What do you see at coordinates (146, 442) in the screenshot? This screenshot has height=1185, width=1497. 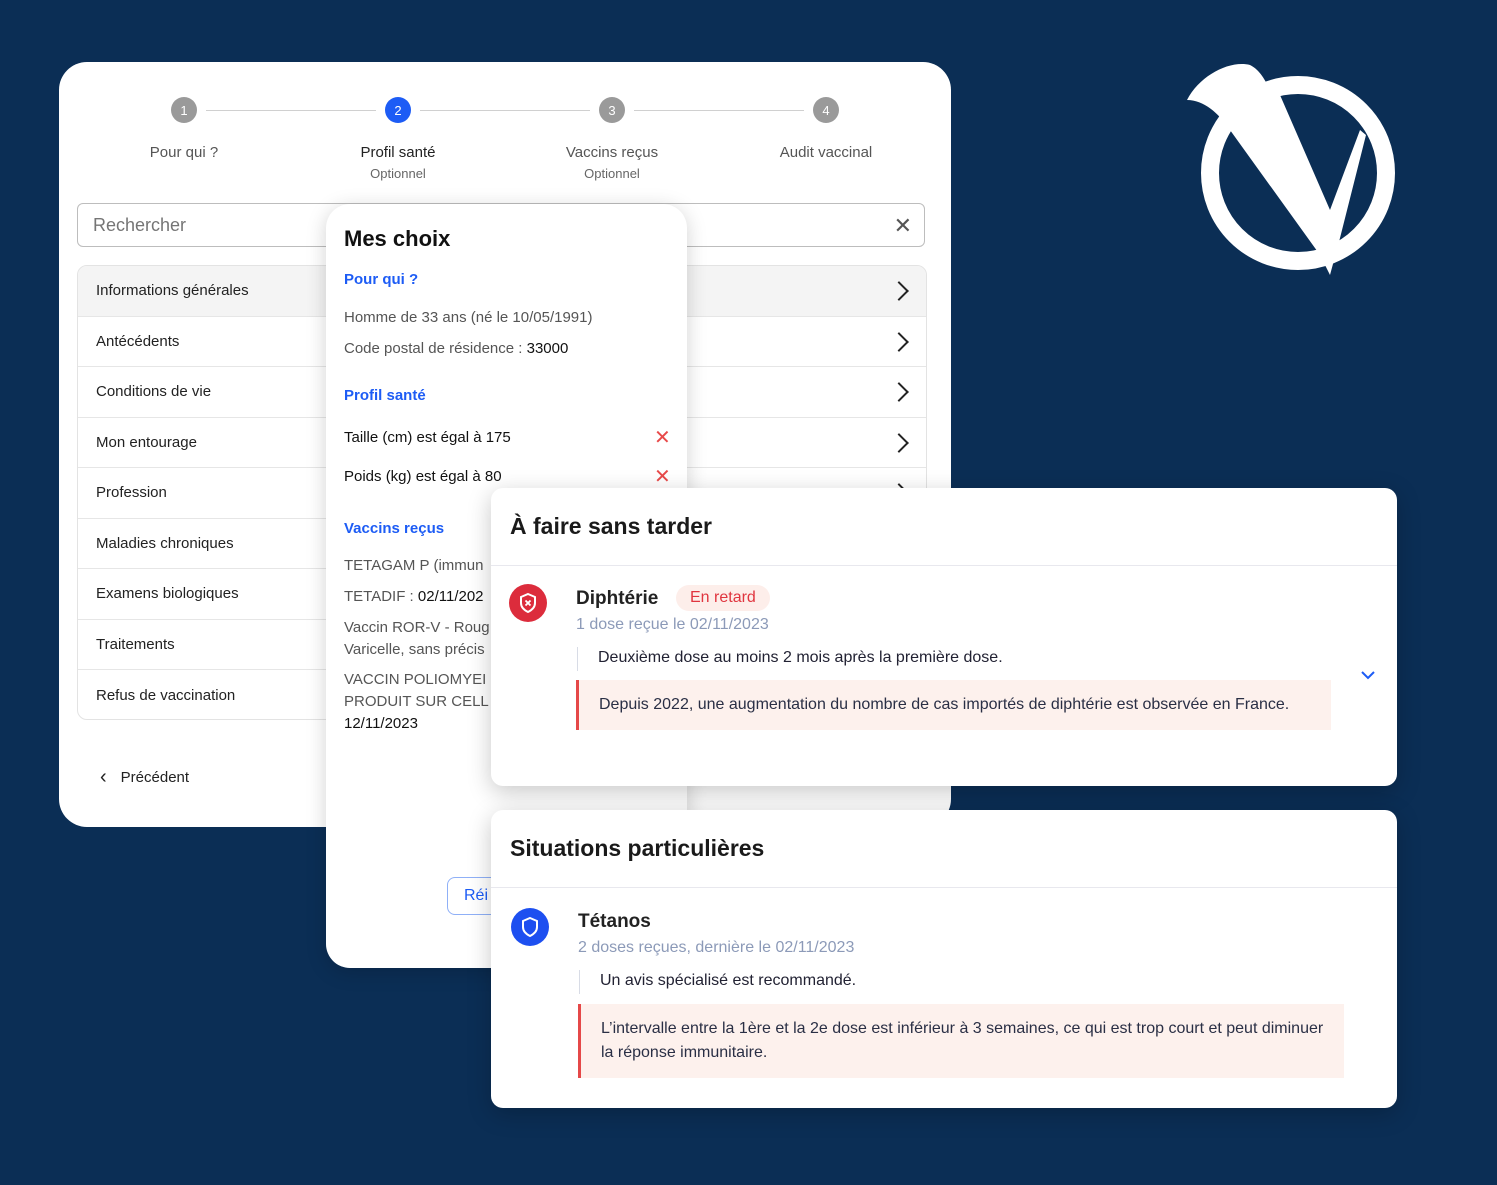 I see `list-item-label: Mon entourage` at bounding box center [146, 442].